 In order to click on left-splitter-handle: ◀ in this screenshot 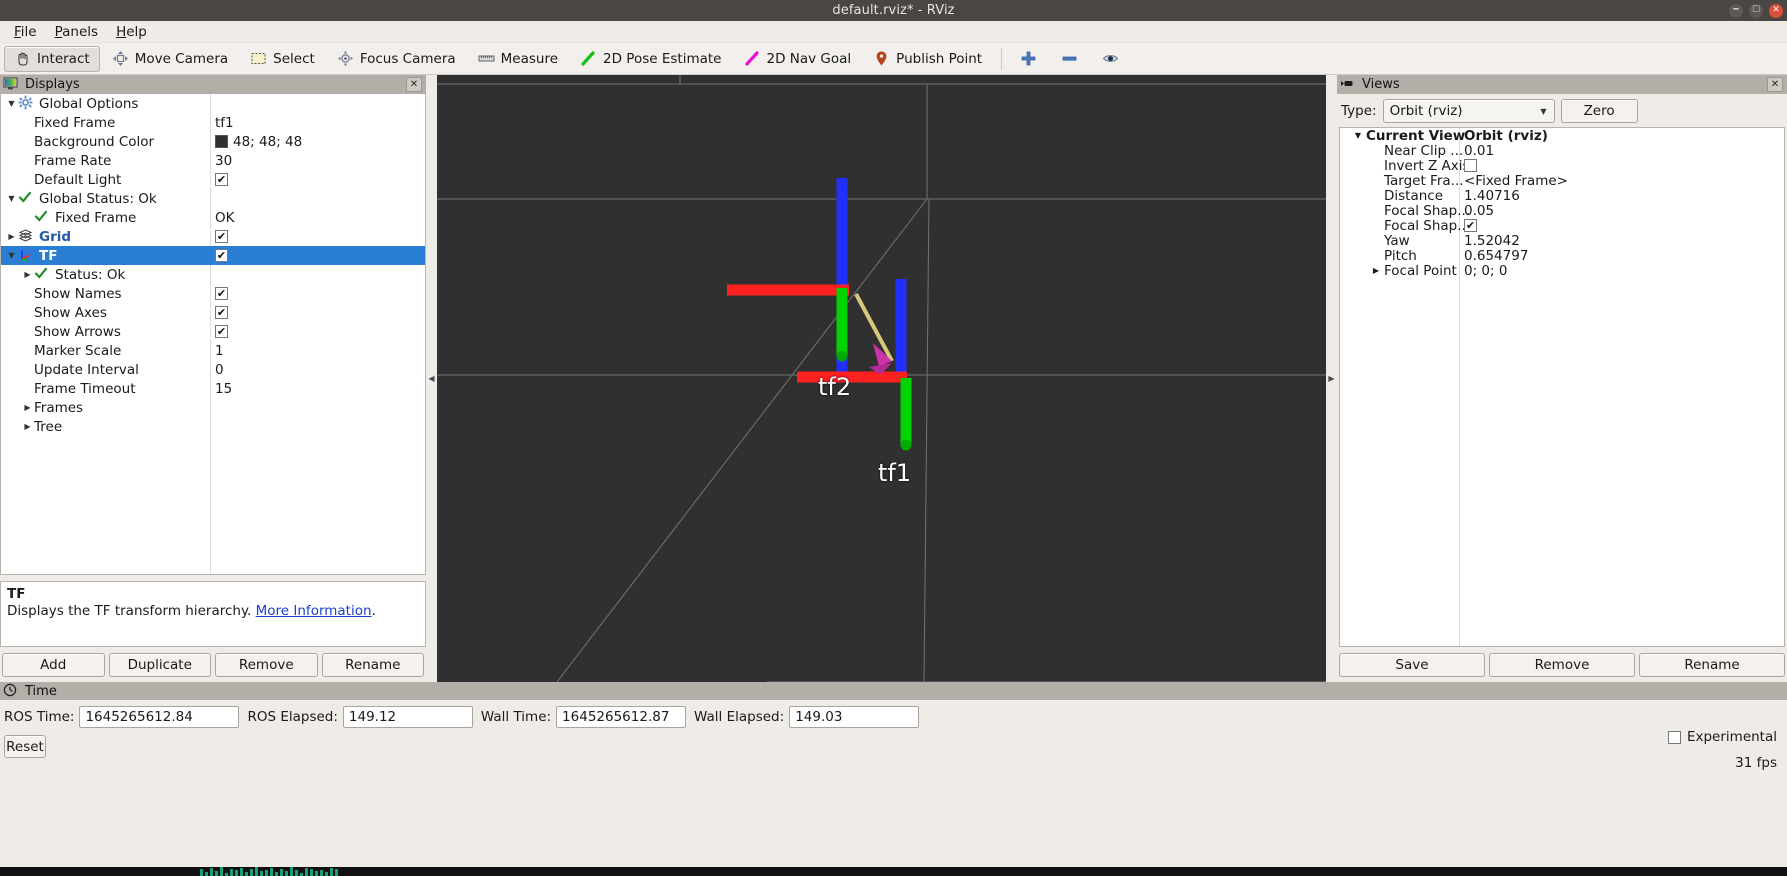, I will do `click(431, 378)`.